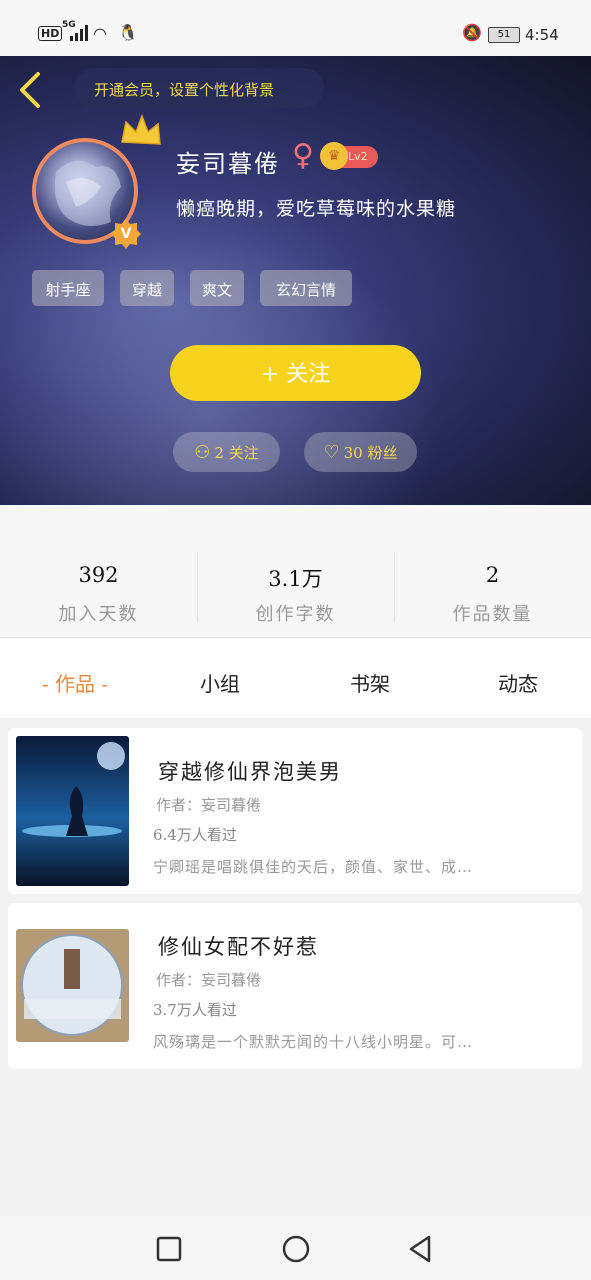 The height and width of the screenshot is (1280, 591). Describe the element at coordinates (492, 614) in the screenshot. I see `stat-label: 作品数量` at that location.